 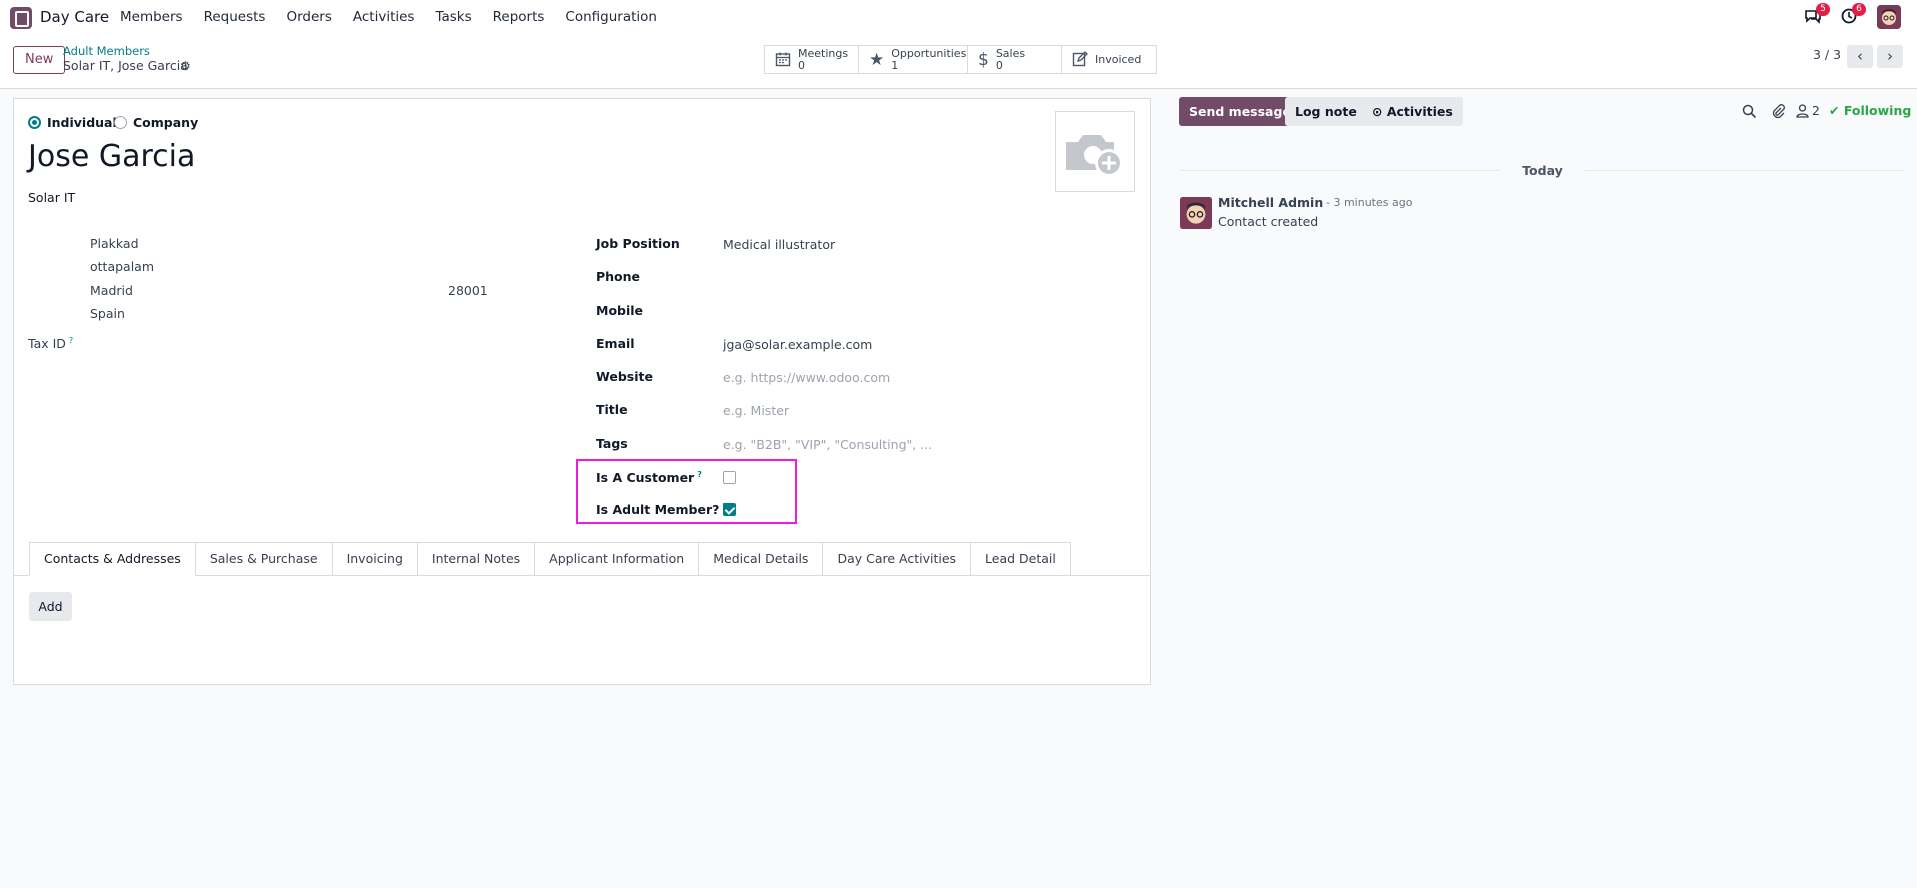 I want to click on tab-internal-notes: Internal Notes, so click(x=476, y=559).